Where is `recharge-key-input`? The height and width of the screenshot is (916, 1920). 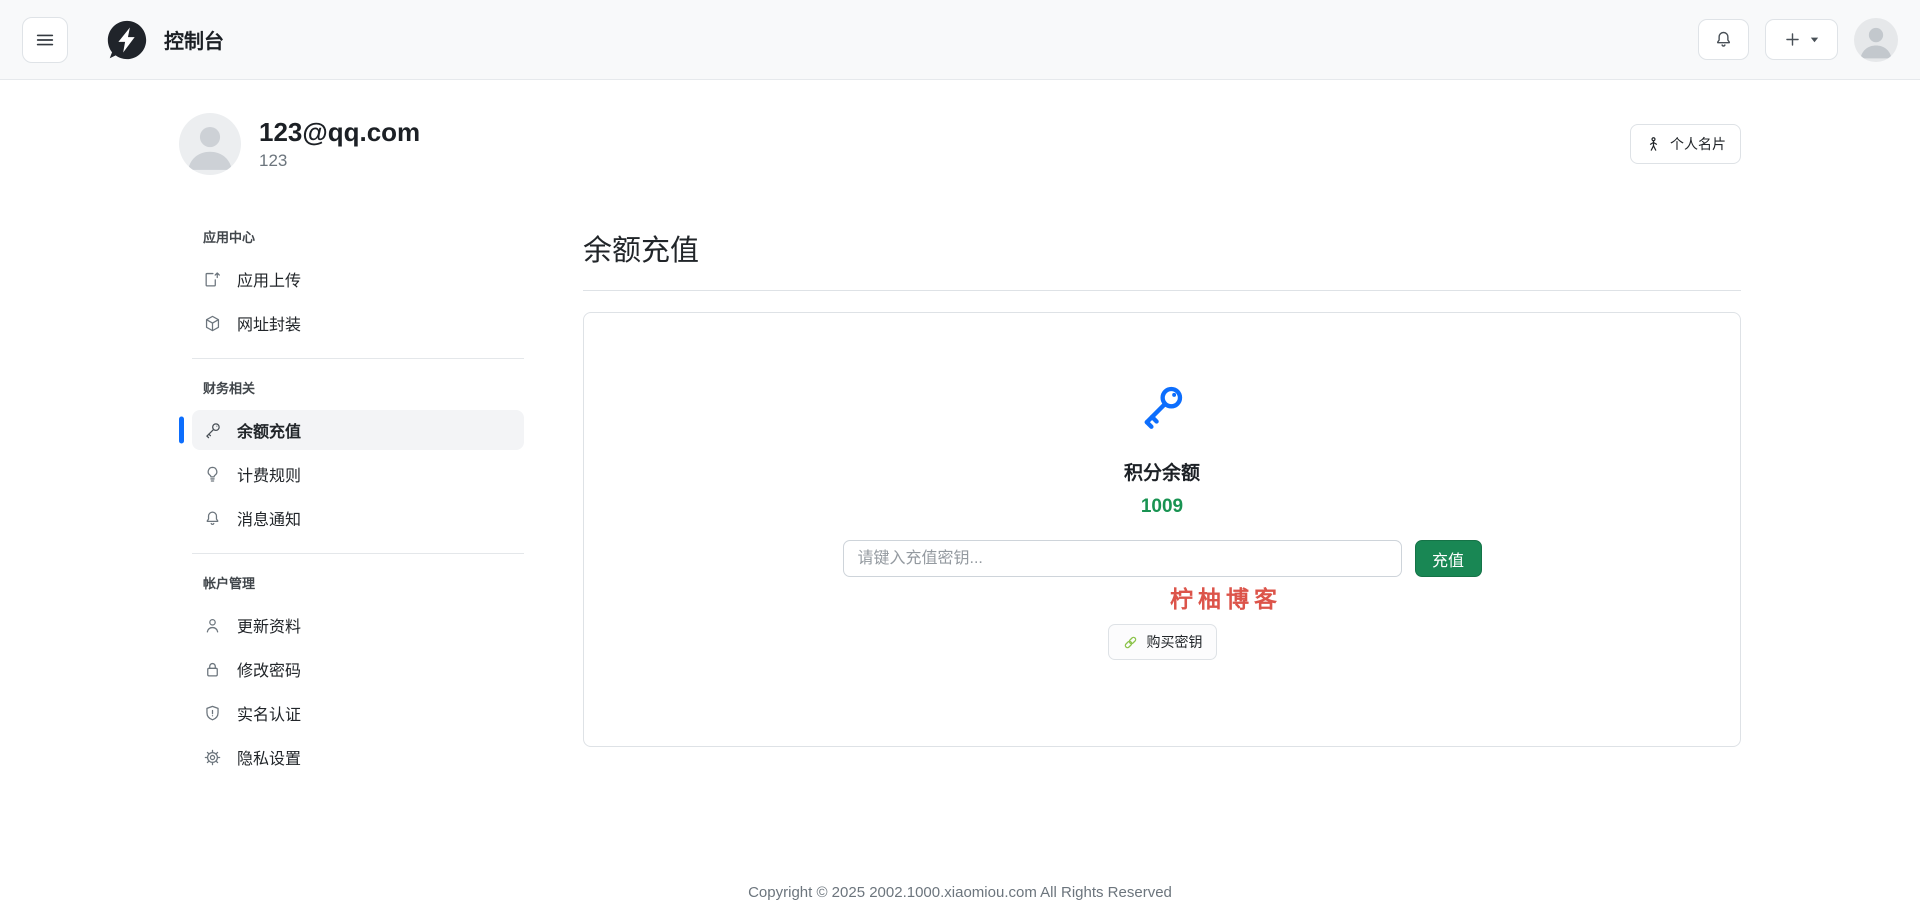 recharge-key-input is located at coordinates (1122, 558).